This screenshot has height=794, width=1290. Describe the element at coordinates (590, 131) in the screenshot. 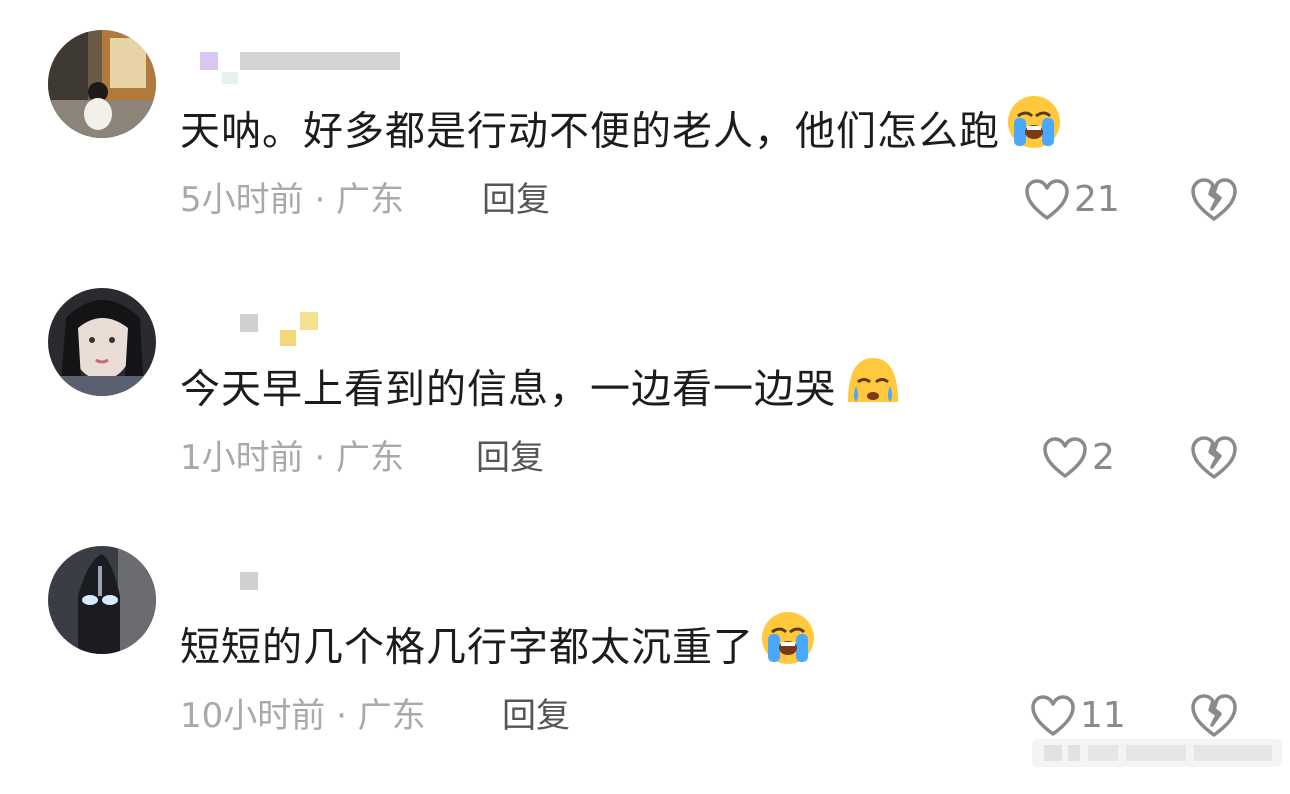

I see `comment-text-content: 天呐。好多都是行动不便的老人，他们怎么跑` at that location.